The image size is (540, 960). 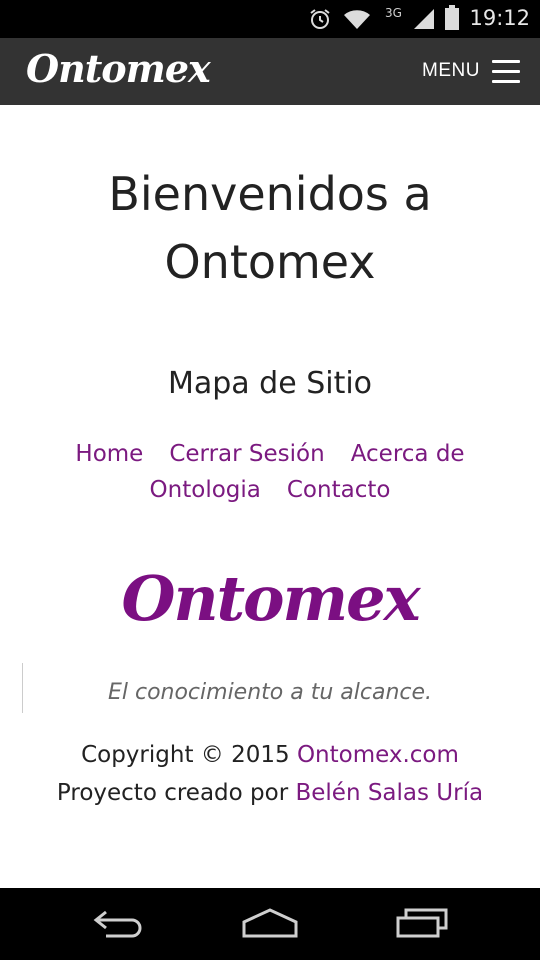 I want to click on sitemap-link-ontology: Ontologia, so click(x=205, y=490).